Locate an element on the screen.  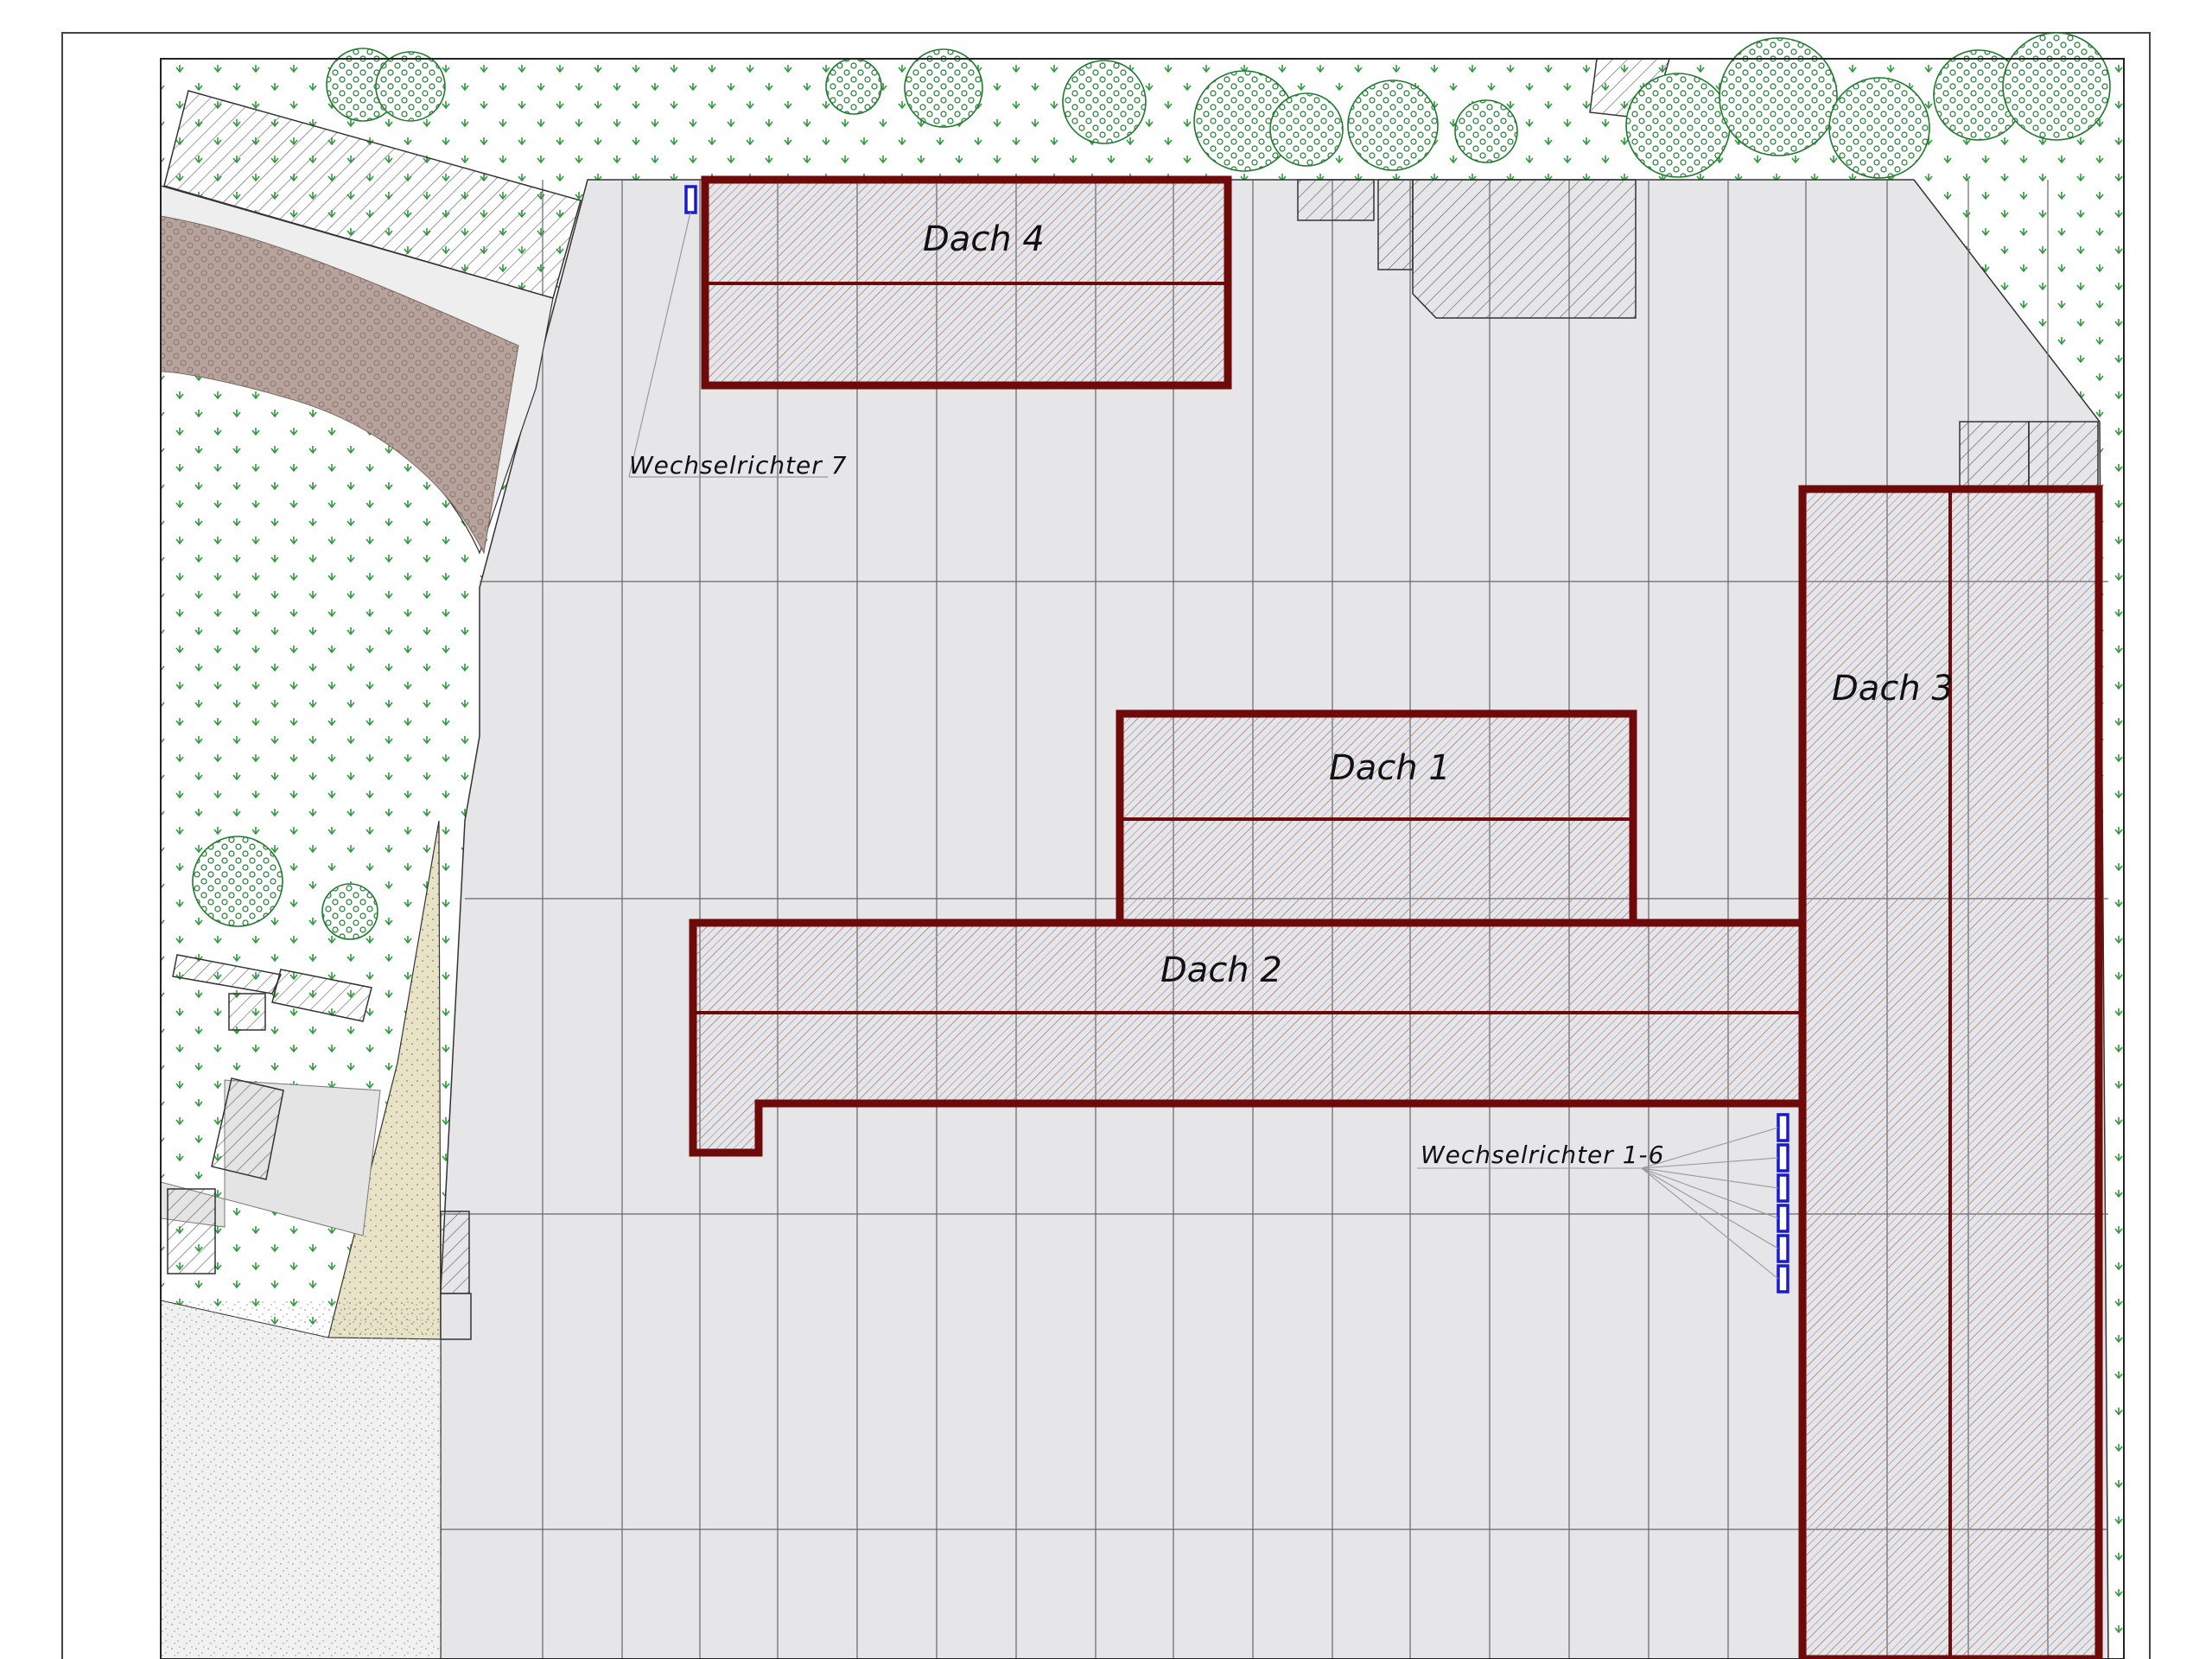
building-top-left-annex is located at coordinates (1336, 200).